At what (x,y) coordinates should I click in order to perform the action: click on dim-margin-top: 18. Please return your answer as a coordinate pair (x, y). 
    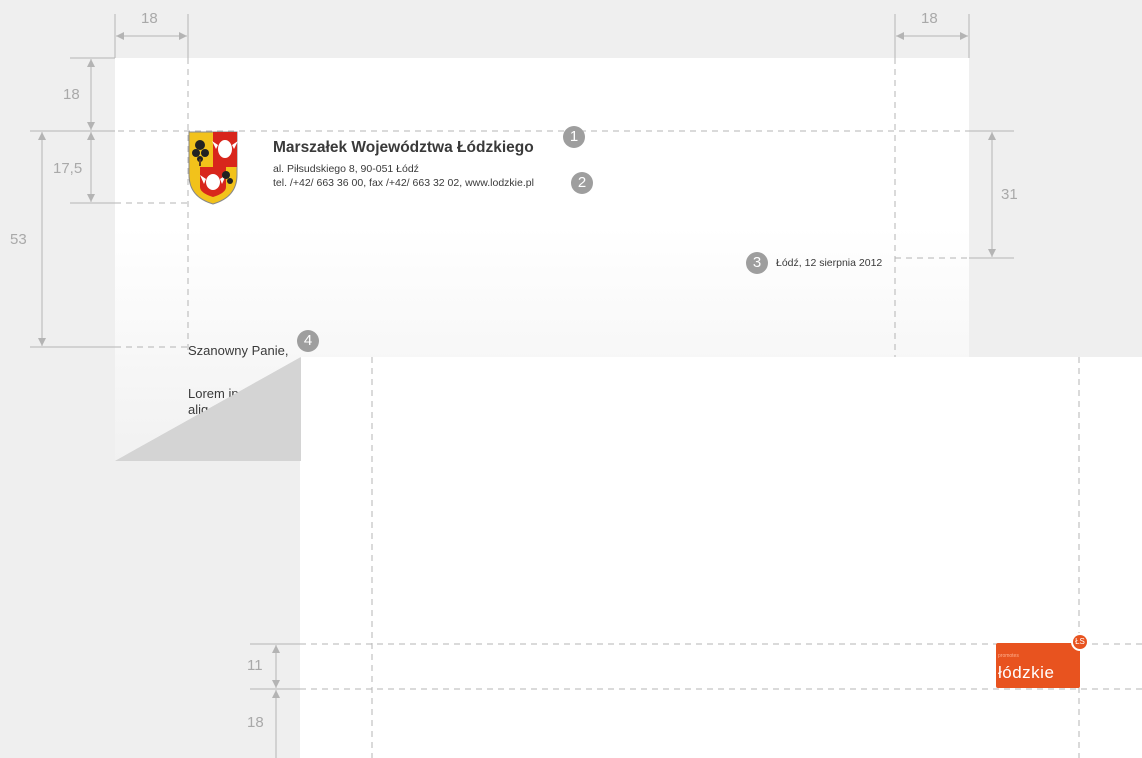
    Looking at the image, I should click on (71, 94).